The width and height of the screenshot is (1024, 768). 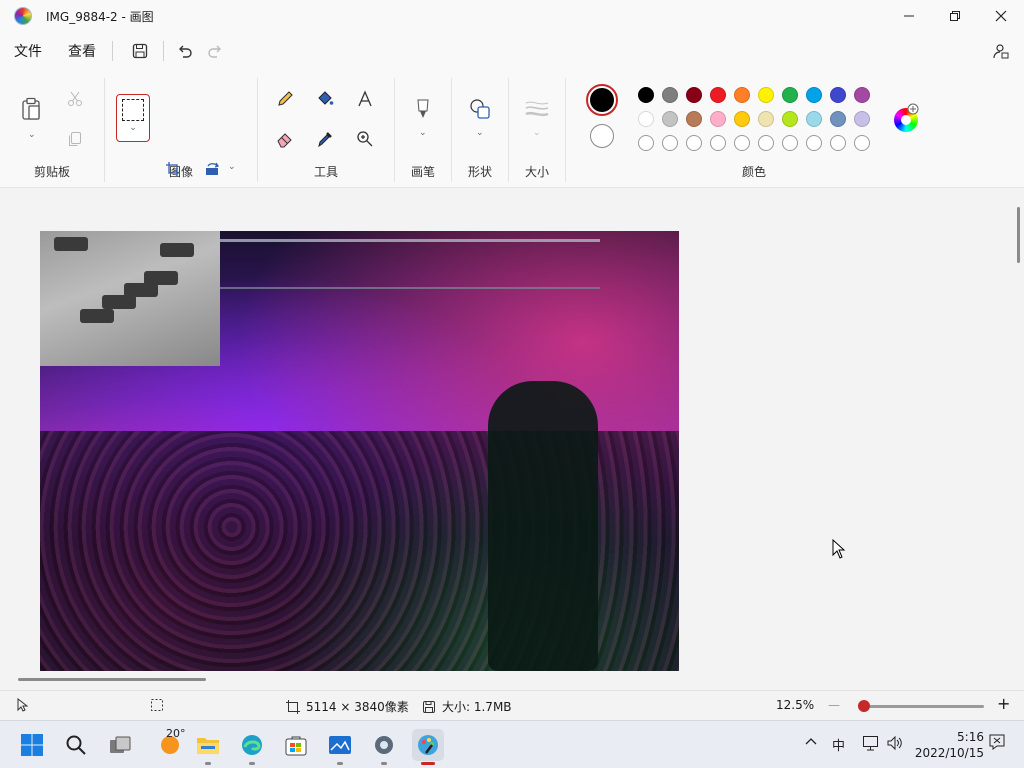 I want to click on task-view-icon, so click(x=120, y=744).